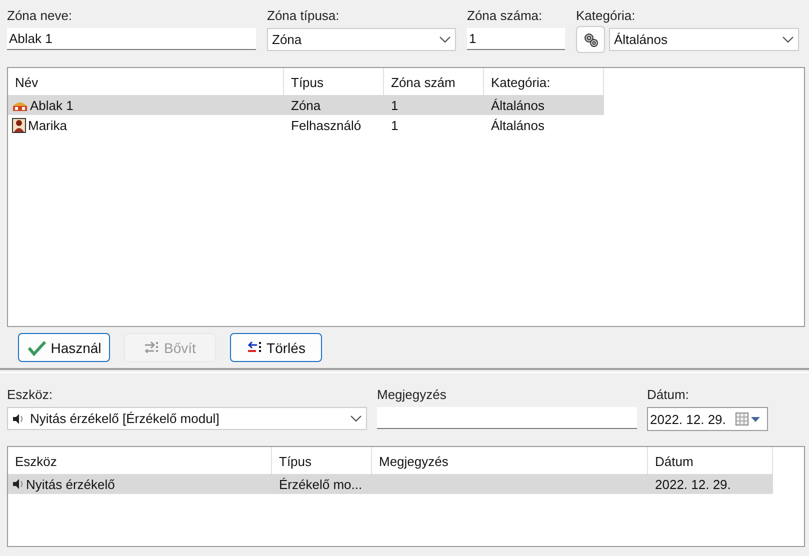  What do you see at coordinates (326, 125) in the screenshot?
I see `table-cell: Felhasználó` at bounding box center [326, 125].